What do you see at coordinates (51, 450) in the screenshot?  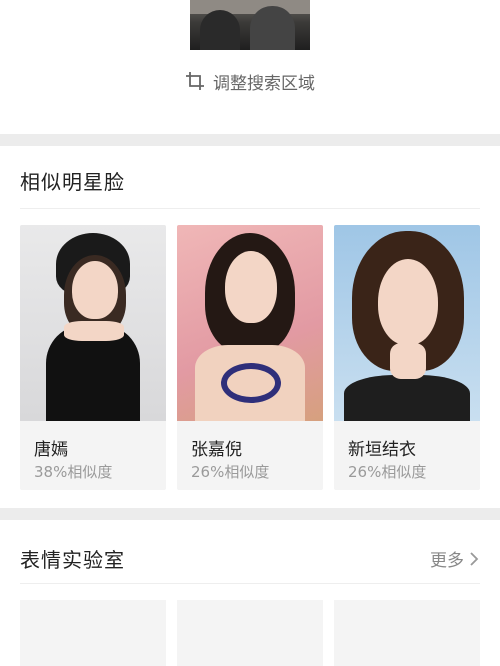 I see `star-name: 唐嫣` at bounding box center [51, 450].